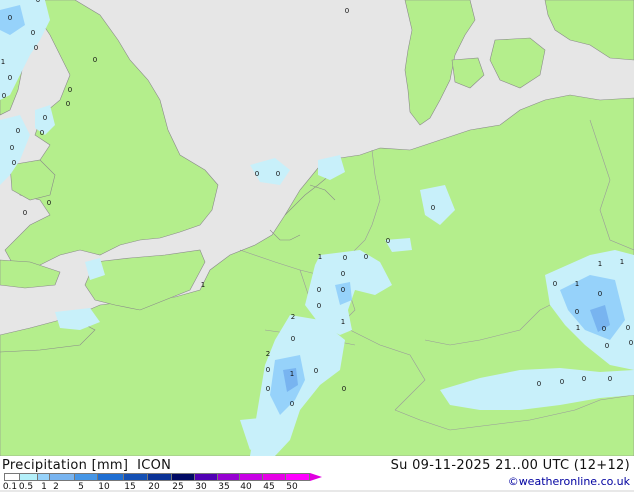 This screenshot has width=634, height=492. Describe the element at coordinates (316, 477) in the screenshot. I see `scale-arrow` at that location.